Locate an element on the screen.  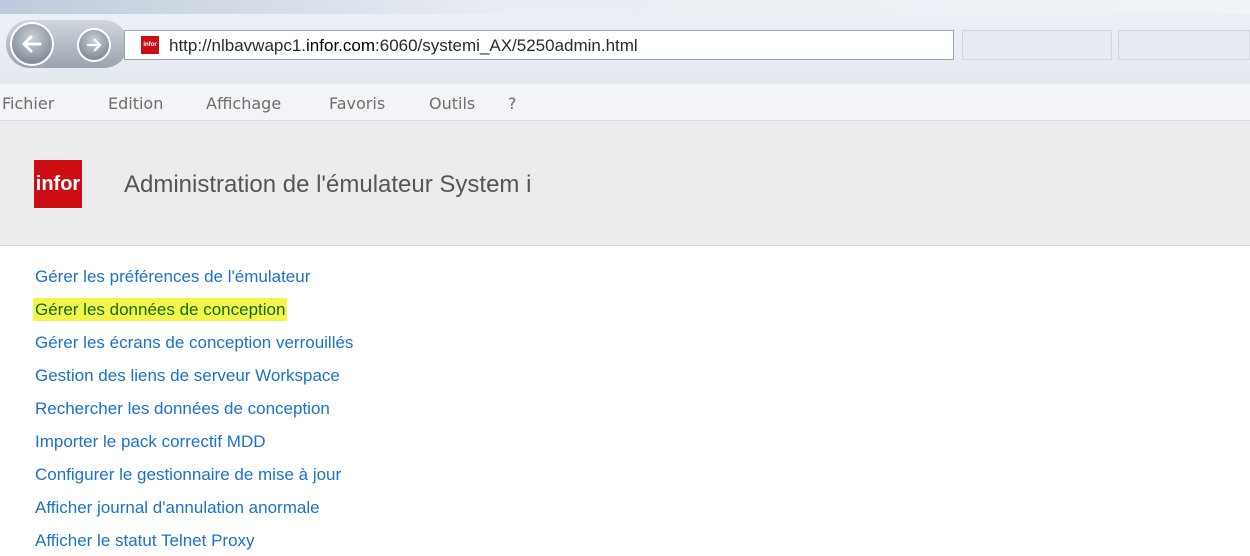
window-titlebar is located at coordinates (625, 7).